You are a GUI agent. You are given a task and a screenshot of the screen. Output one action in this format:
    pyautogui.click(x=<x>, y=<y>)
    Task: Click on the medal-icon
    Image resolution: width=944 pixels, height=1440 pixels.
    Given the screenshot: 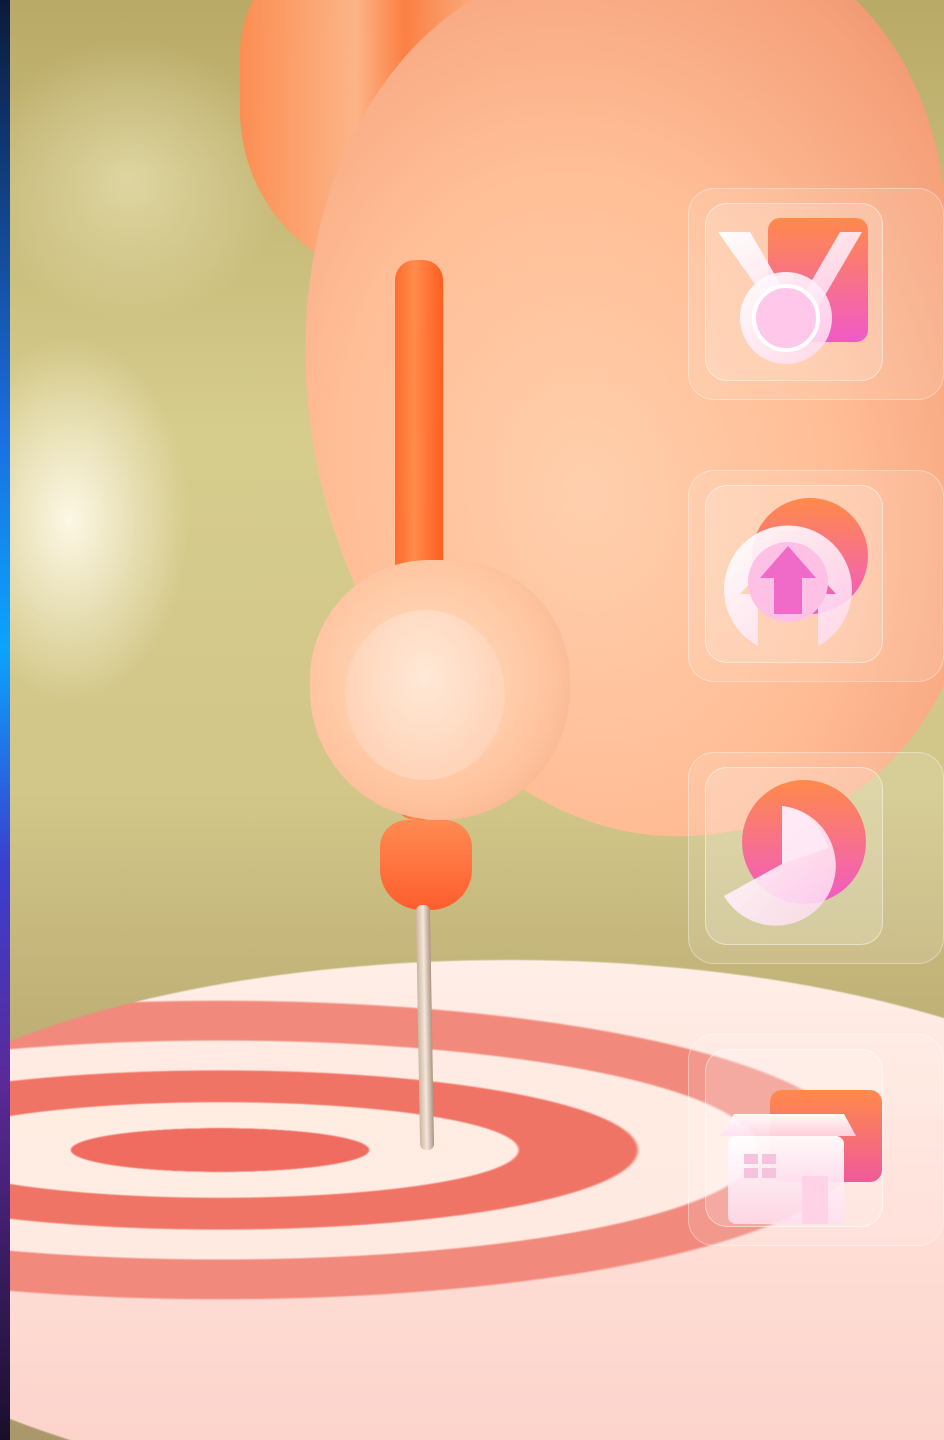 What is the action you would take?
    pyautogui.click(x=793, y=291)
    